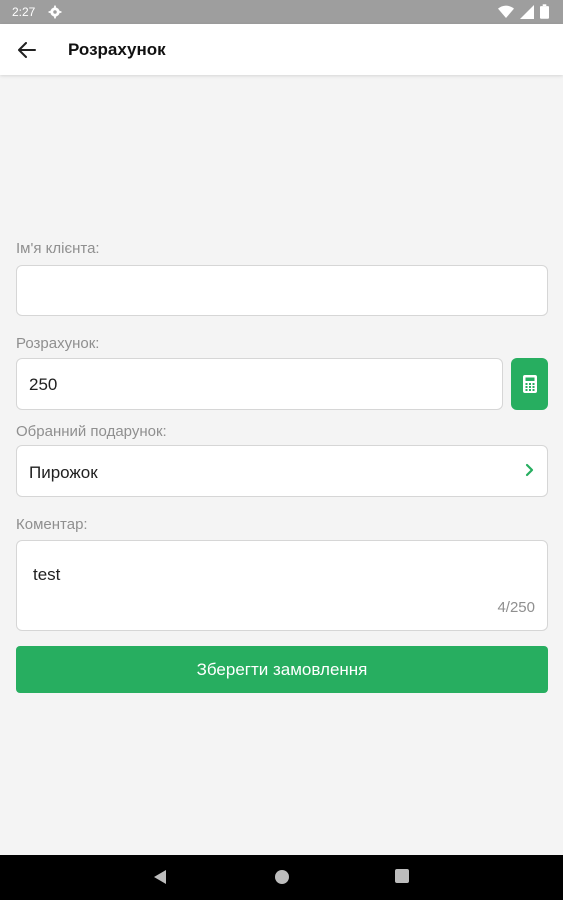 The height and width of the screenshot is (900, 563). I want to click on wifi-icon, so click(506, 11).